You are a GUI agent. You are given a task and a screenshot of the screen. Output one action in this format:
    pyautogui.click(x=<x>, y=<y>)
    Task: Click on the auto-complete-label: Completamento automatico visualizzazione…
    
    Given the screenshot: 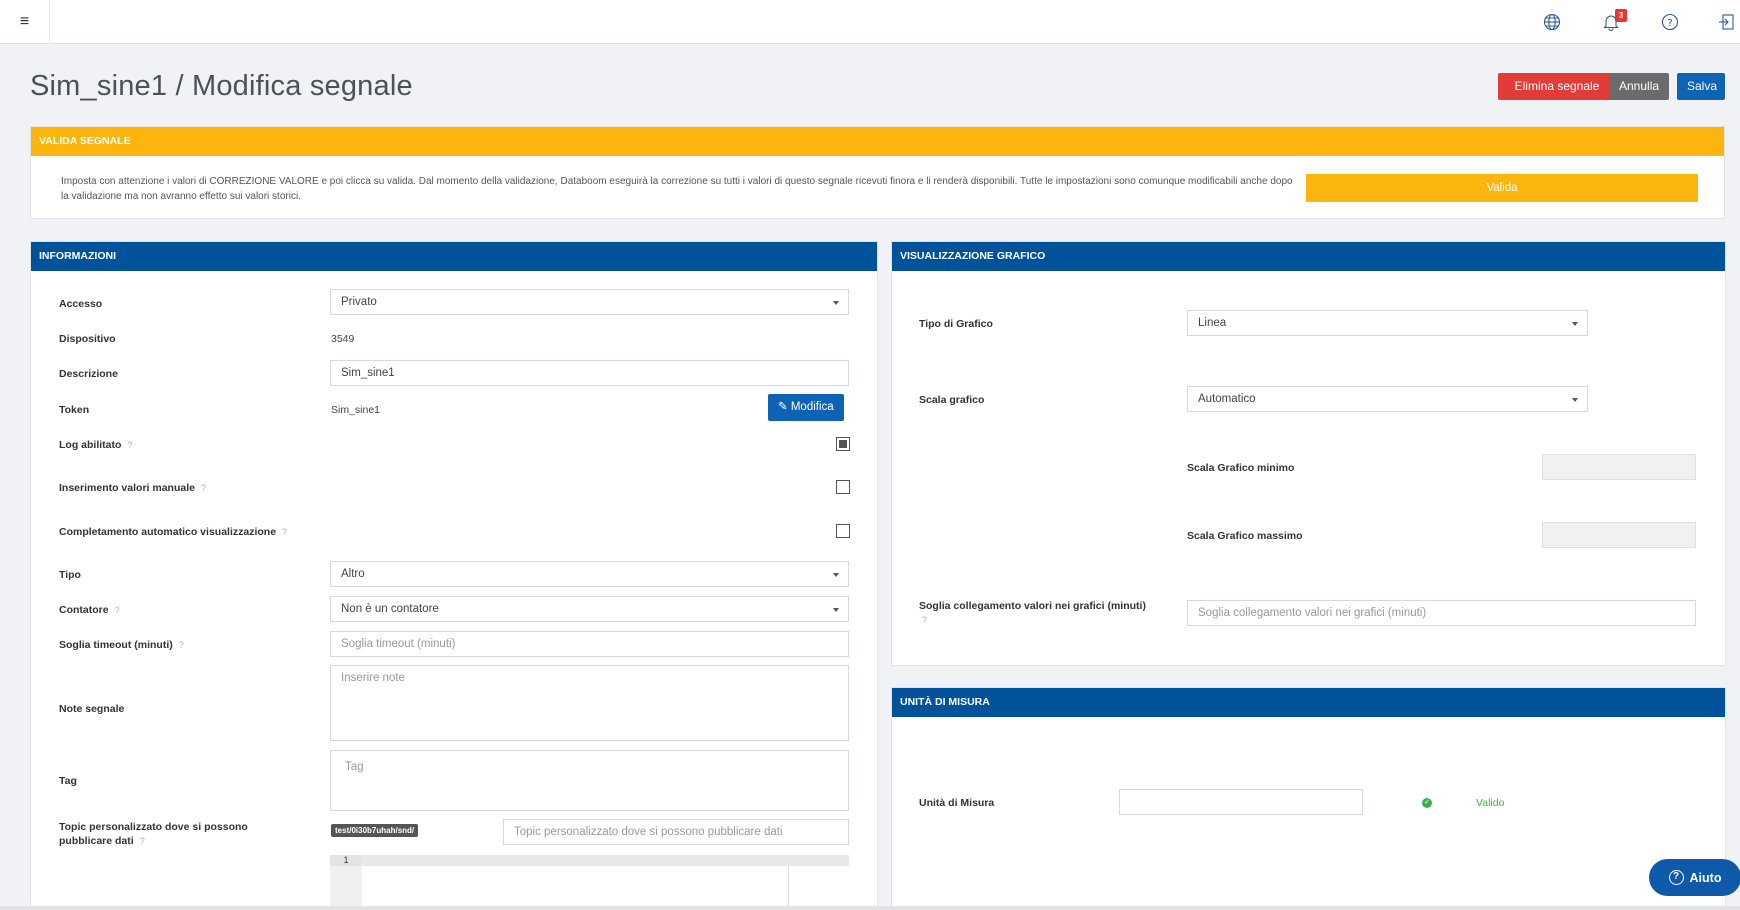 What is the action you would take?
    pyautogui.click(x=173, y=532)
    